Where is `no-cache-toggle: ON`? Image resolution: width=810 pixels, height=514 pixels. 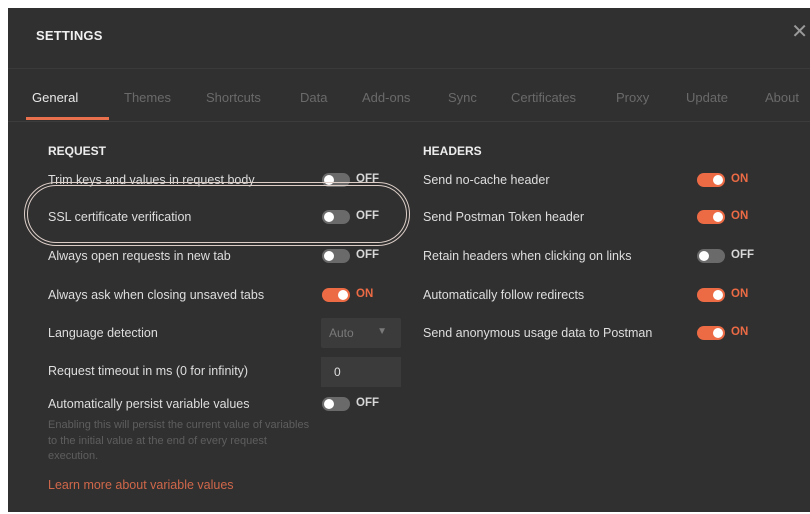 no-cache-toggle: ON is located at coordinates (725, 180).